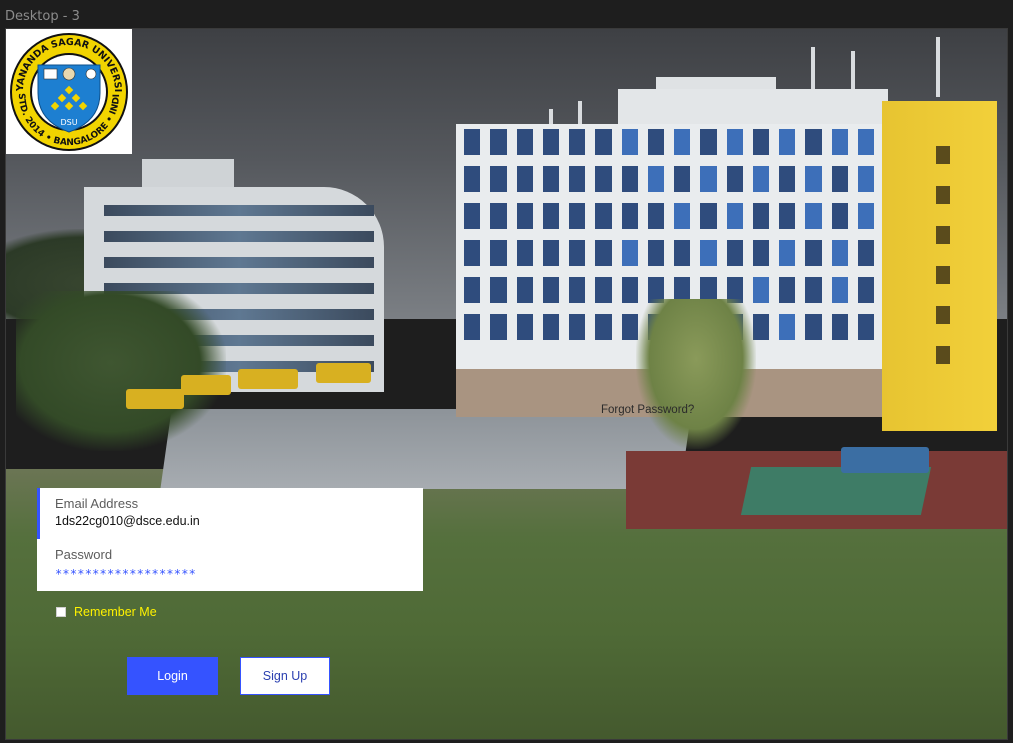  Describe the element at coordinates (125, 574) in the screenshot. I see `password-input: *******************` at that location.